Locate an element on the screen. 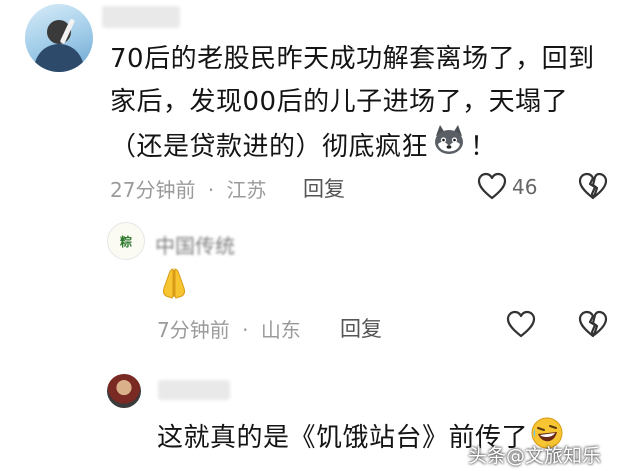 Image resolution: width=640 pixels, height=471 pixels. comment-line-wrapper: （还是贷款进的）彻底疯狂 ！ is located at coordinates (365, 147).